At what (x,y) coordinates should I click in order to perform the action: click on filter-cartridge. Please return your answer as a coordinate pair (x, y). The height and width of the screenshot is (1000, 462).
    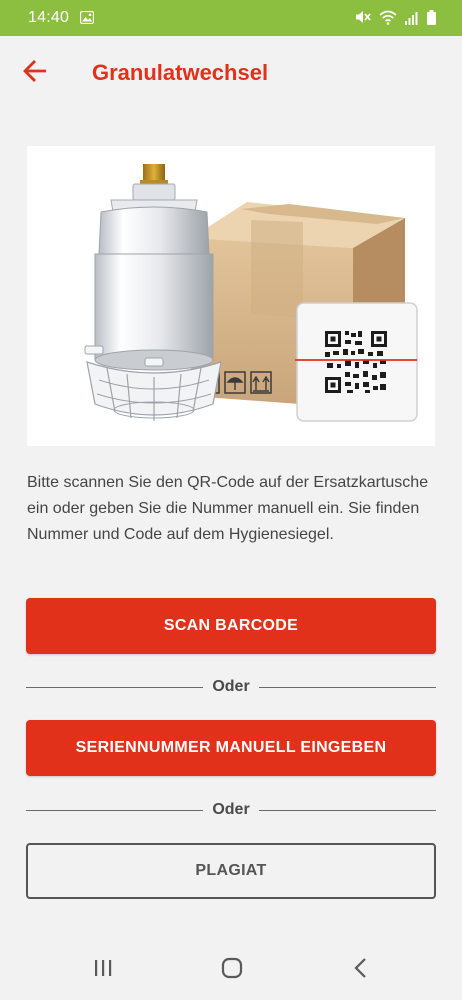
    Looking at the image, I should click on (153, 292).